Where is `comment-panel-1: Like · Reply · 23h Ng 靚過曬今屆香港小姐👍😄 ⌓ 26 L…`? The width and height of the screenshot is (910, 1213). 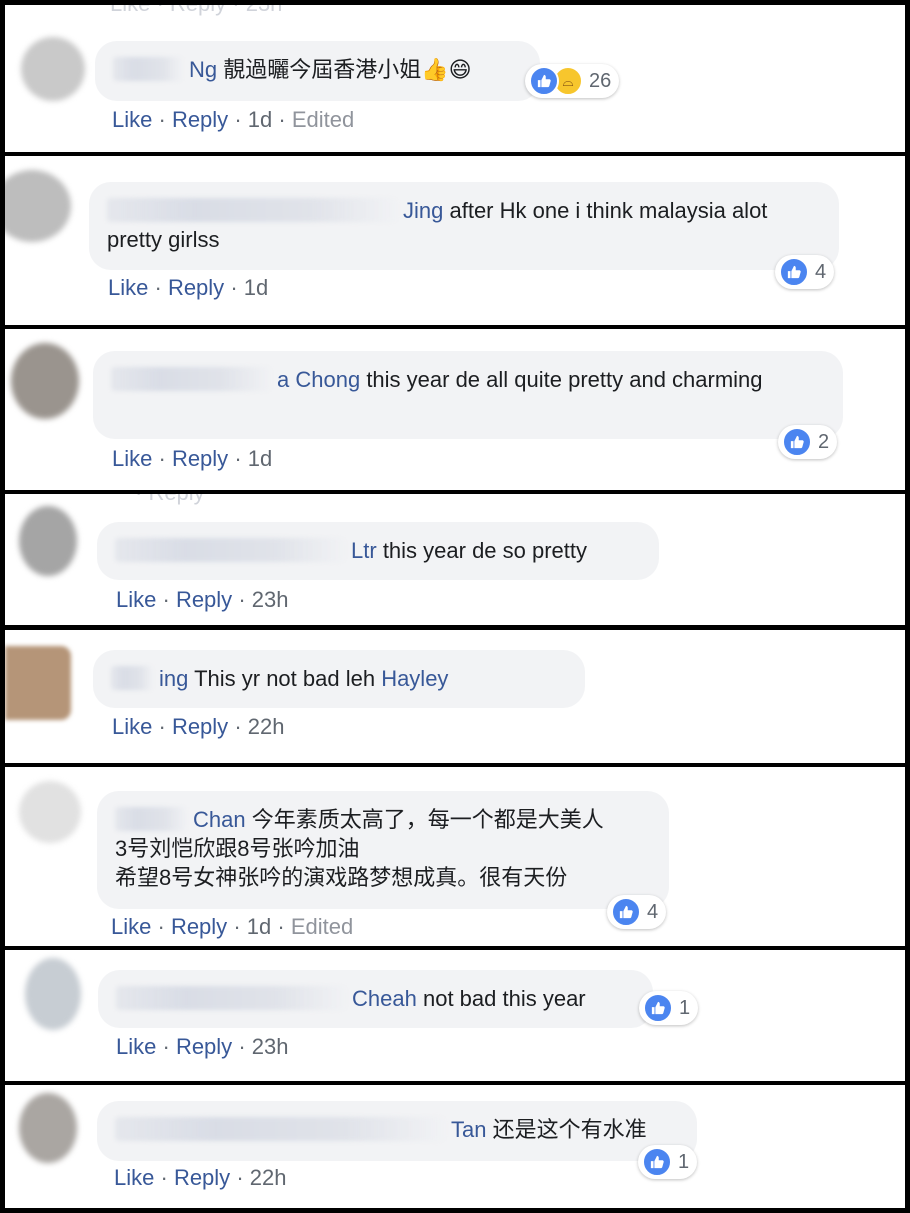
comment-panel-1: Like · Reply · 23h Ng 靚過曬今屆香港小姐👍😄 ⌓ 26 L… is located at coordinates (455, 78).